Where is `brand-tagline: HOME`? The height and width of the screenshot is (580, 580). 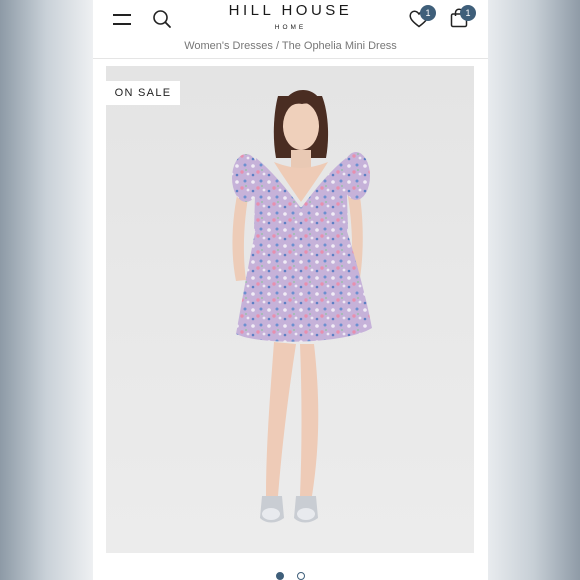
brand-tagline: HOME is located at coordinates (290, 27).